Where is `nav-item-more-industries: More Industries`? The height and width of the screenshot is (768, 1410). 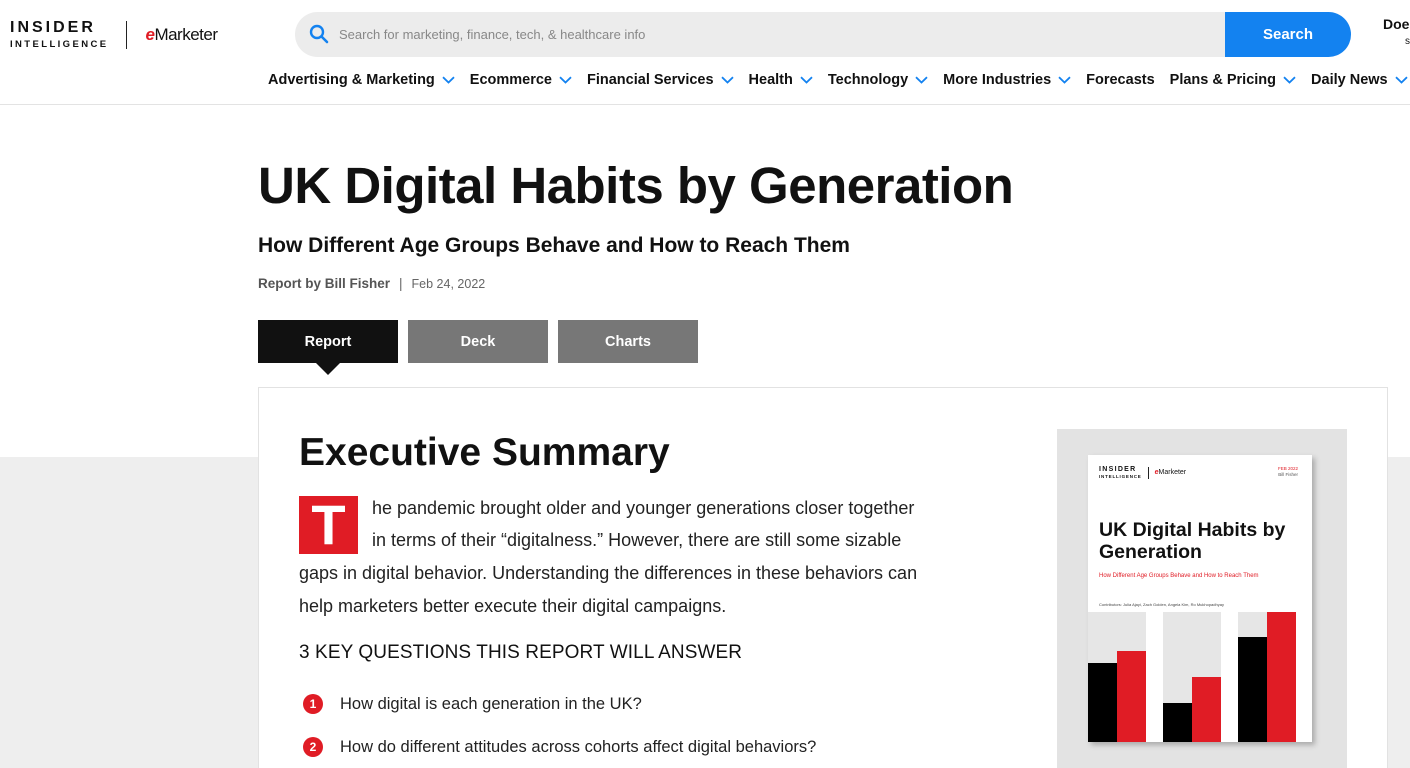 nav-item-more-industries: More Industries is located at coordinates (1007, 80).